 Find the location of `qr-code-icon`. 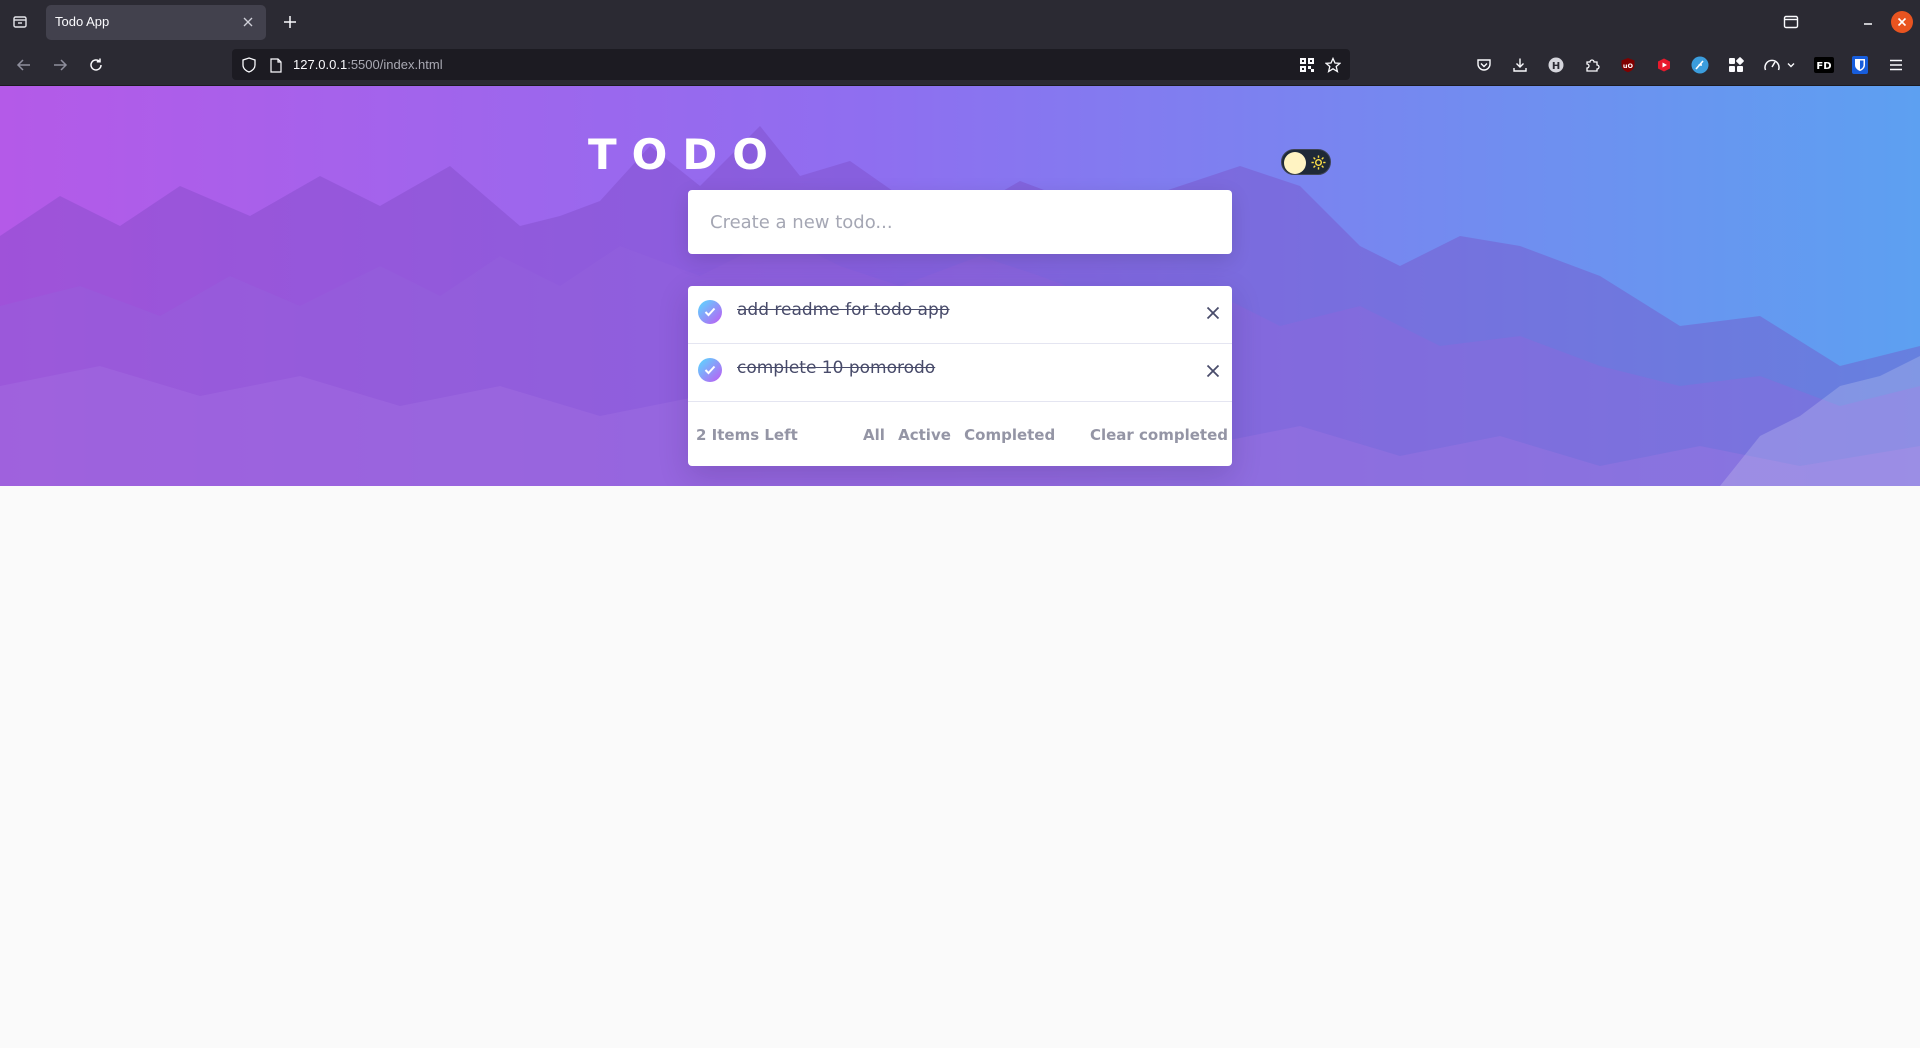

qr-code-icon is located at coordinates (1307, 65).